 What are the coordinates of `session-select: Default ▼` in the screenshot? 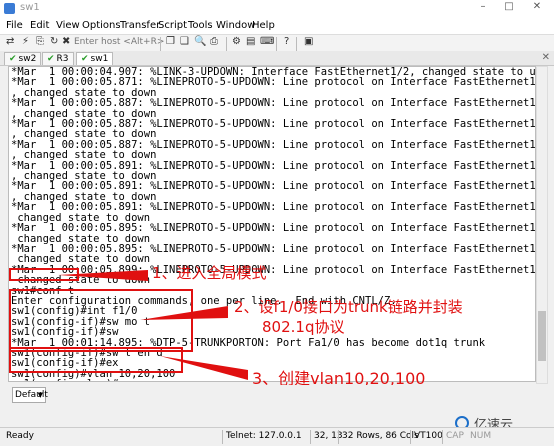 It's located at (30, 395).